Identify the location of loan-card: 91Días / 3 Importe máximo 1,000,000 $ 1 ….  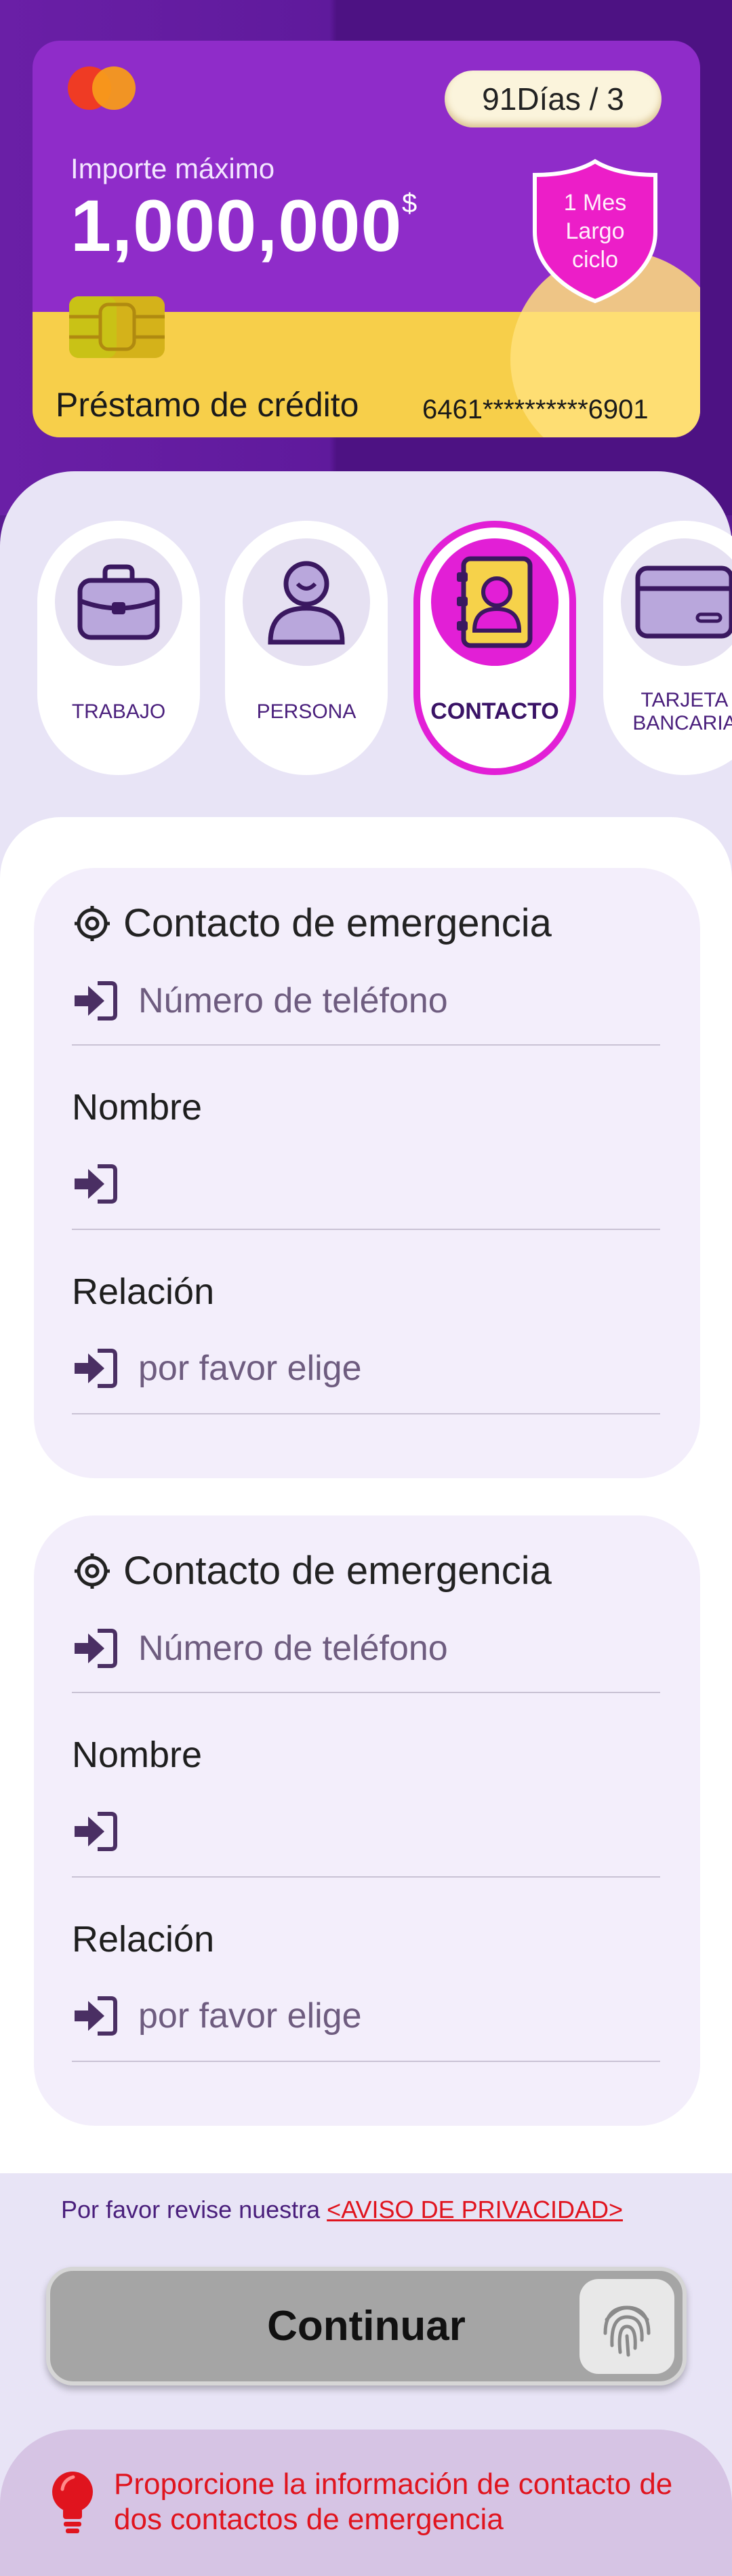
(367, 239).